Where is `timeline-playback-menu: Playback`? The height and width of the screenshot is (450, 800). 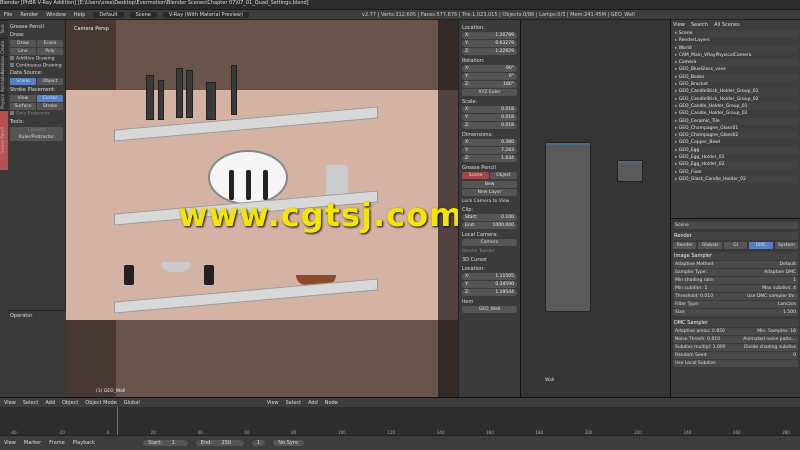
timeline-playback-menu: Playback is located at coordinates (84, 443).